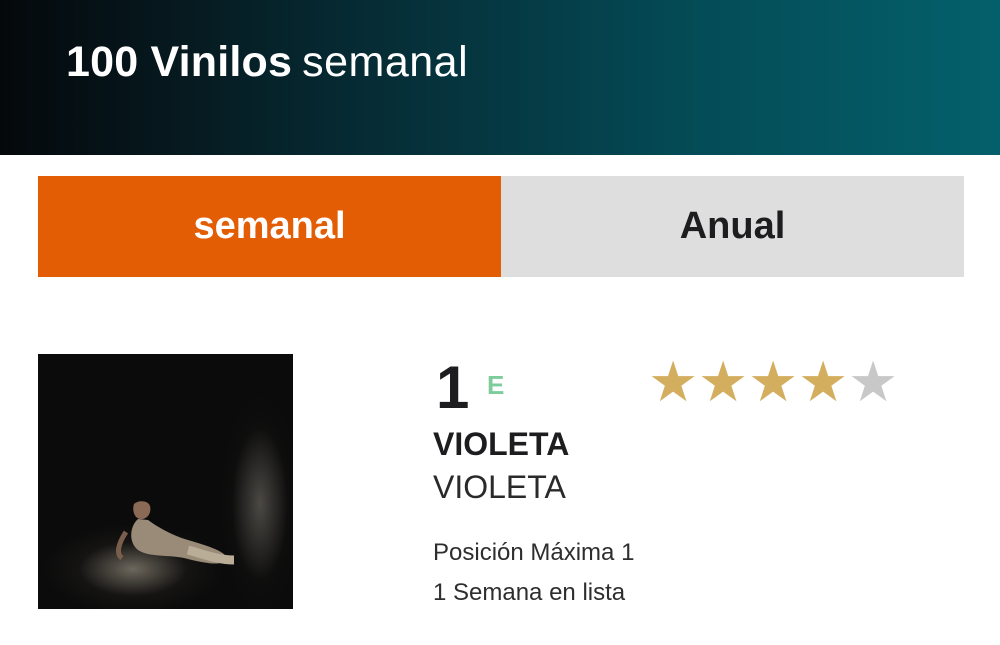 This screenshot has height=645, width=1000. What do you see at coordinates (529, 592) in the screenshot?
I see `weeks-on-chart: 1 Semana en lista` at bounding box center [529, 592].